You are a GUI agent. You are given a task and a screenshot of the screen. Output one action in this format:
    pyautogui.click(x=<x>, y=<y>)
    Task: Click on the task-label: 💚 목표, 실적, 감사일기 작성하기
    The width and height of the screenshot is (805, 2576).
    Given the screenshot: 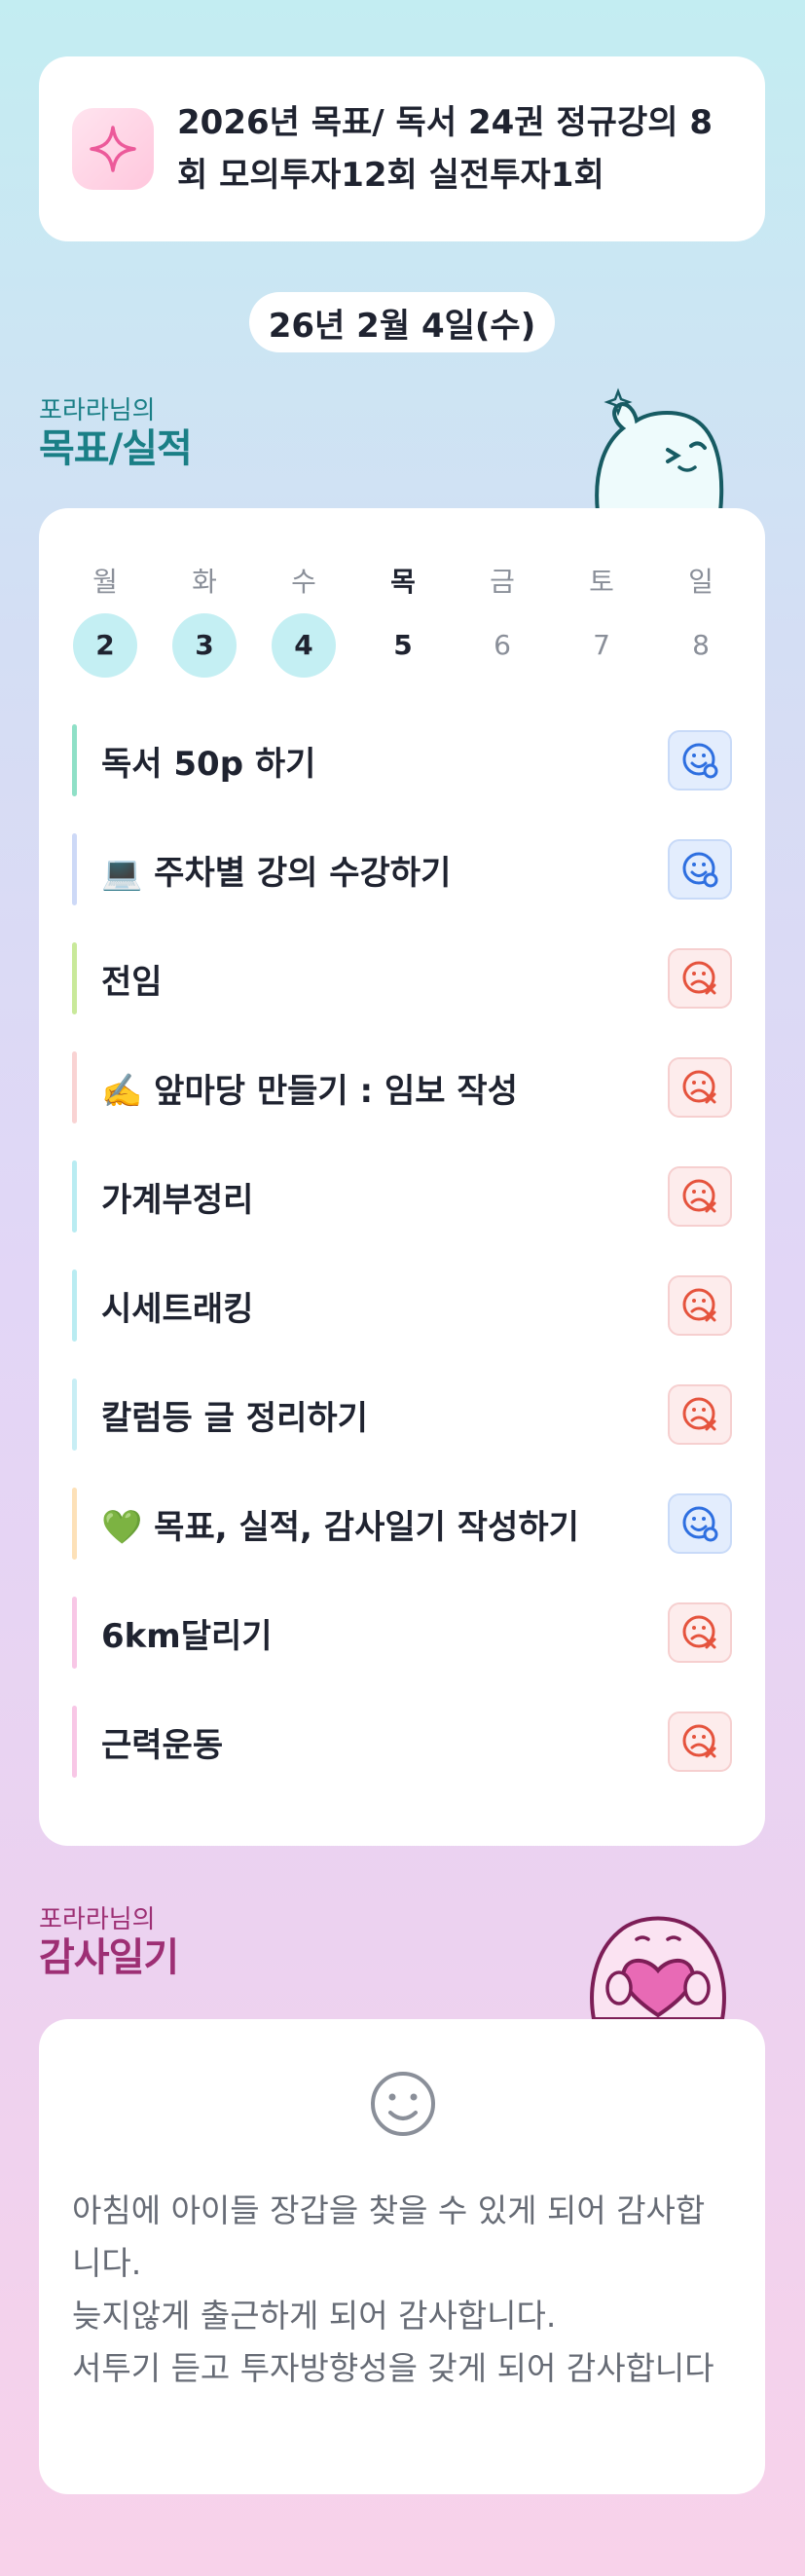 What is the action you would take?
    pyautogui.click(x=340, y=1527)
    